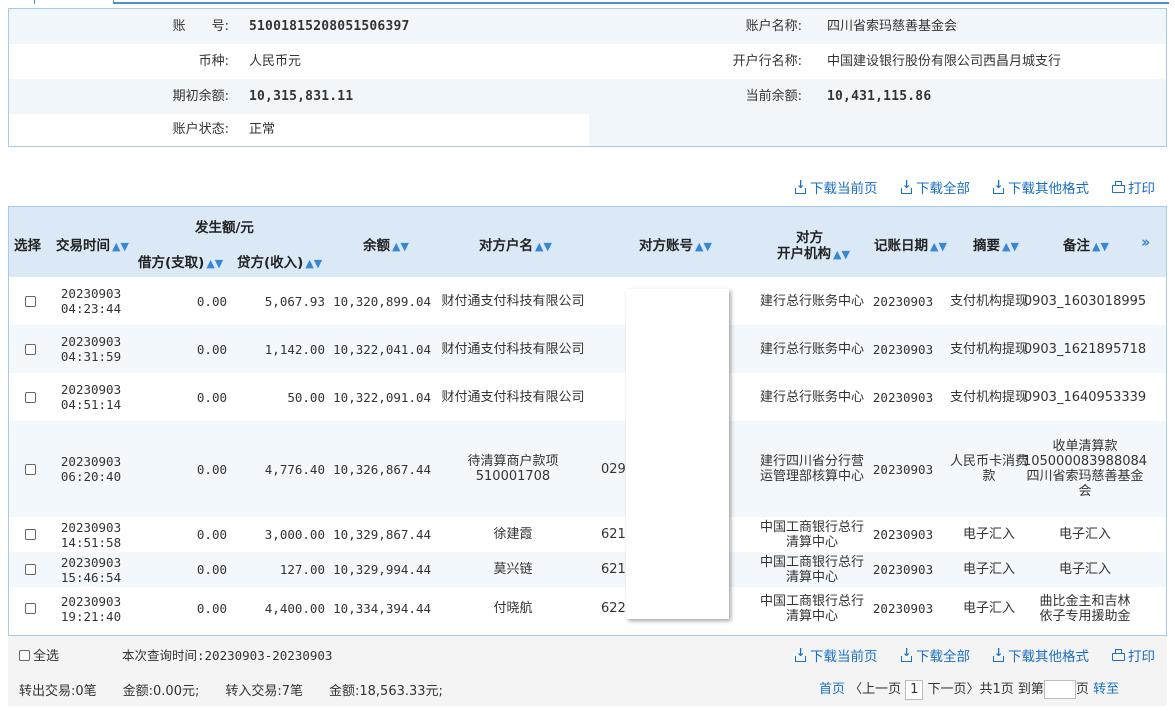 The height and width of the screenshot is (711, 1175). Describe the element at coordinates (811, 469) in the screenshot. I see `cell-bank: 建行四川省分行营运管理部核算中心` at that location.